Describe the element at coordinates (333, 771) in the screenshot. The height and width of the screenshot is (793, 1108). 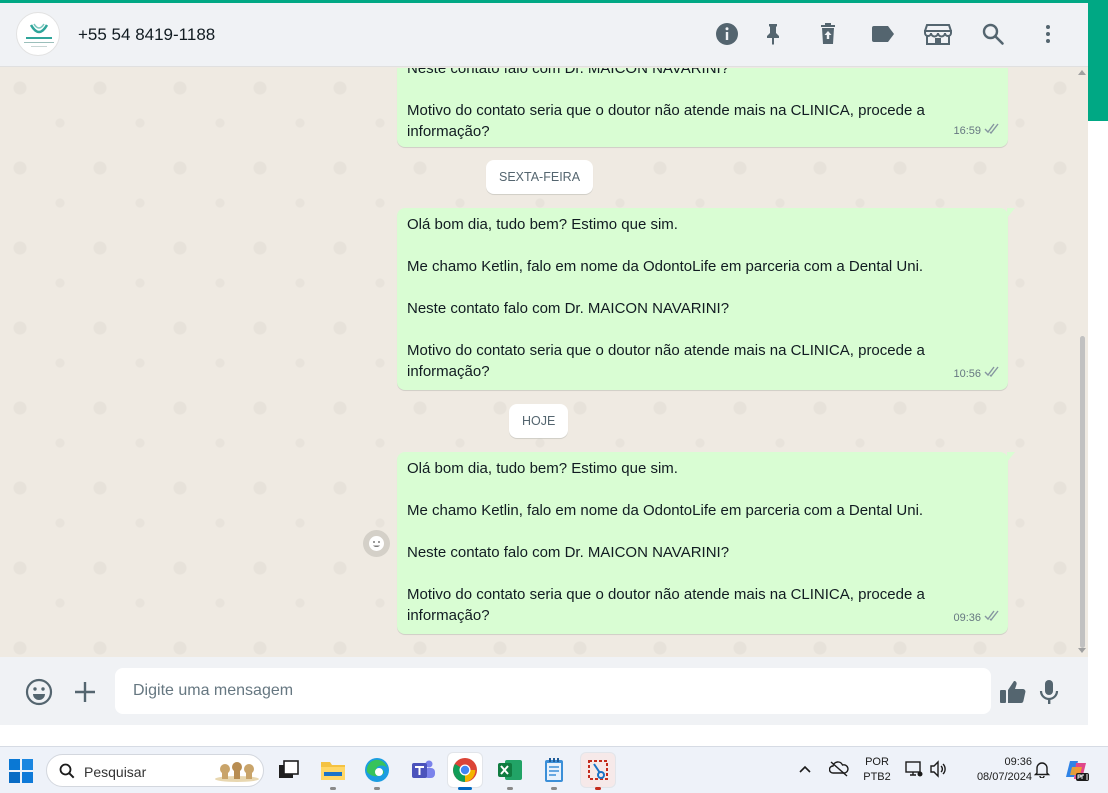
I see `file-explorer-icon` at that location.